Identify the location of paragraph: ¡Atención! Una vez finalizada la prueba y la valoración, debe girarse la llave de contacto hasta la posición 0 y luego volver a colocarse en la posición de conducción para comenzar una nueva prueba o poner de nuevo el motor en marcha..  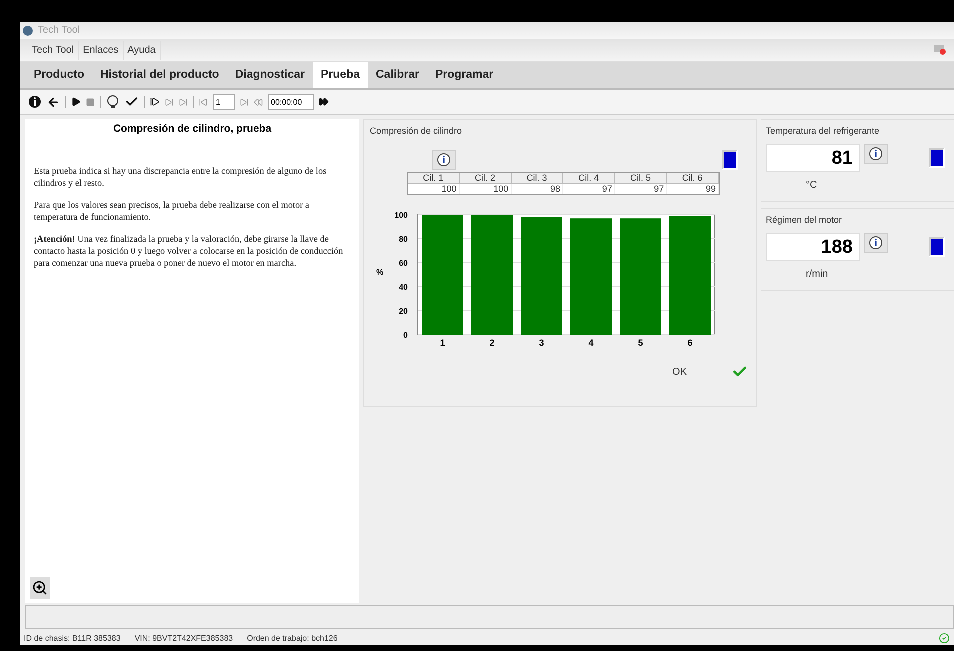
(189, 251).